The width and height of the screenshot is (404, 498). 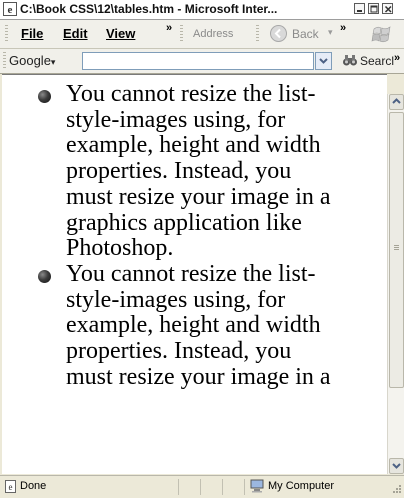 I want to click on scroll-up-button, so click(x=396, y=102).